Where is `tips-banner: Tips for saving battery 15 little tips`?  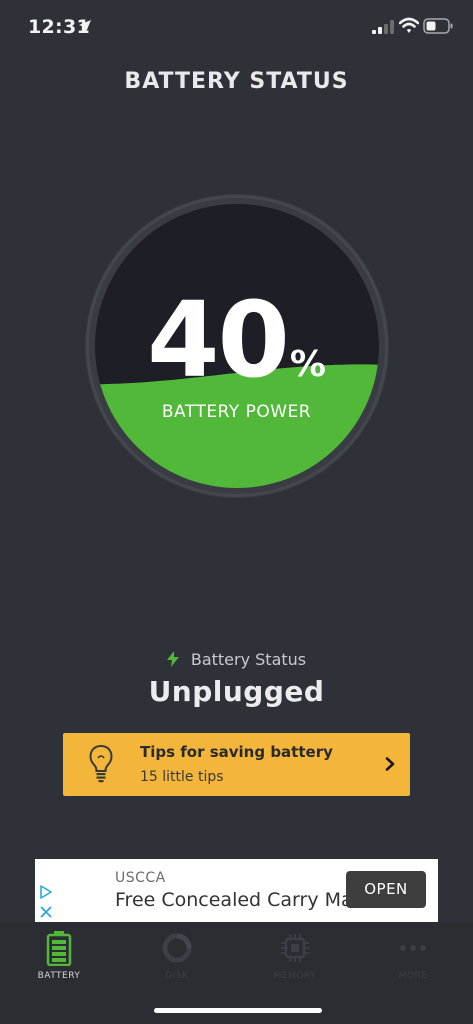 tips-banner: Tips for saving battery 15 little tips is located at coordinates (236, 764).